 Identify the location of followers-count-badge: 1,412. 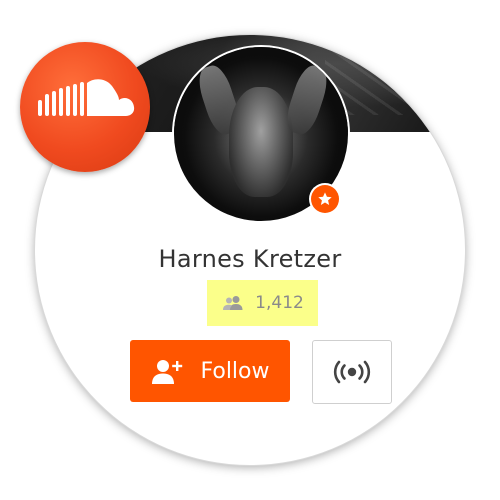
(262, 303).